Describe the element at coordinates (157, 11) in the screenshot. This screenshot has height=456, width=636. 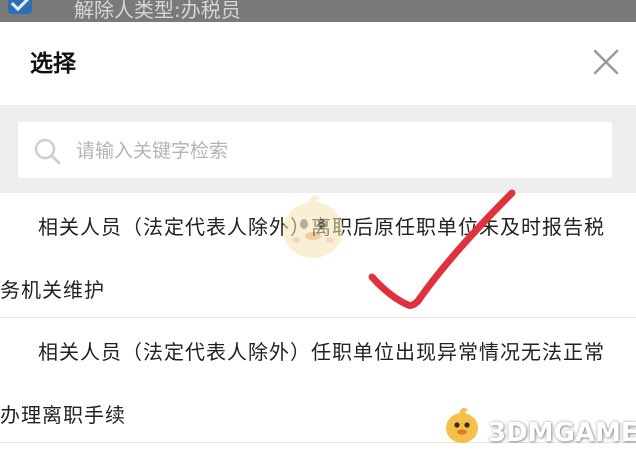
I see `background-field-text: 解除人类型:办税员` at that location.